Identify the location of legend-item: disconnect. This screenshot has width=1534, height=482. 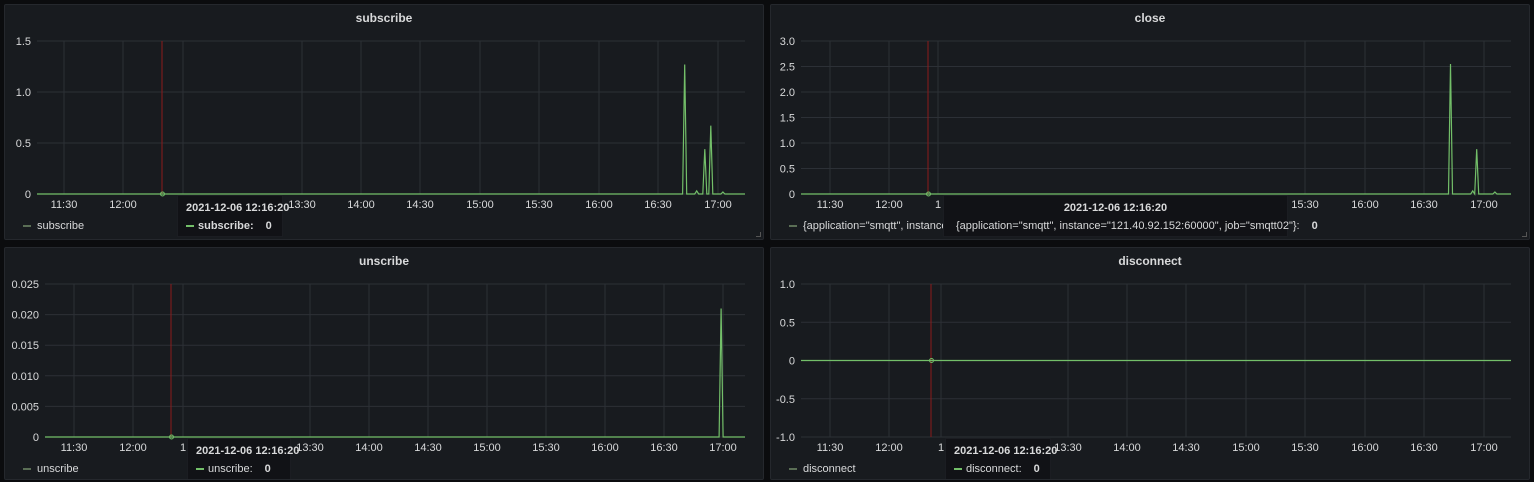
(822, 469).